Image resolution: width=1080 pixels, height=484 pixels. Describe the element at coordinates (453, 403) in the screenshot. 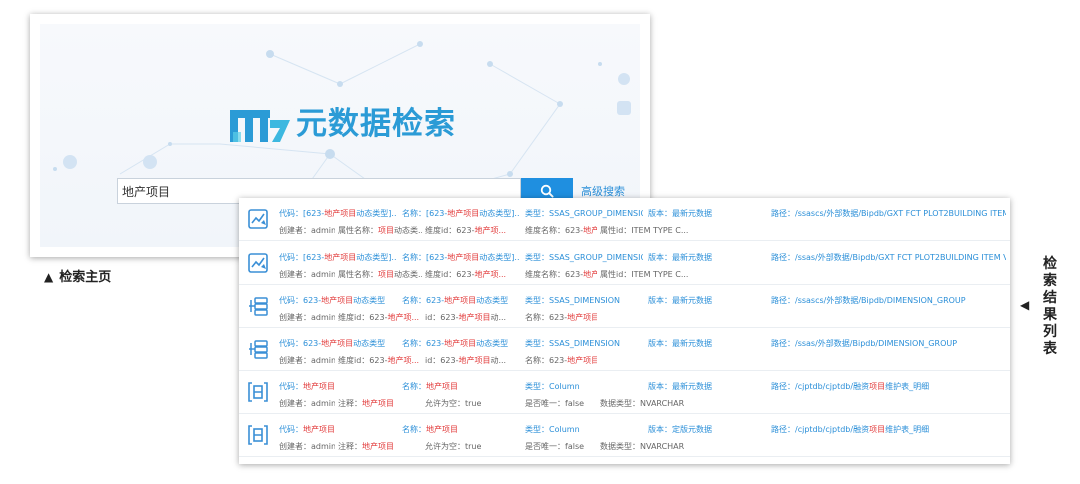

I see `field-text: 允许为空：true` at that location.